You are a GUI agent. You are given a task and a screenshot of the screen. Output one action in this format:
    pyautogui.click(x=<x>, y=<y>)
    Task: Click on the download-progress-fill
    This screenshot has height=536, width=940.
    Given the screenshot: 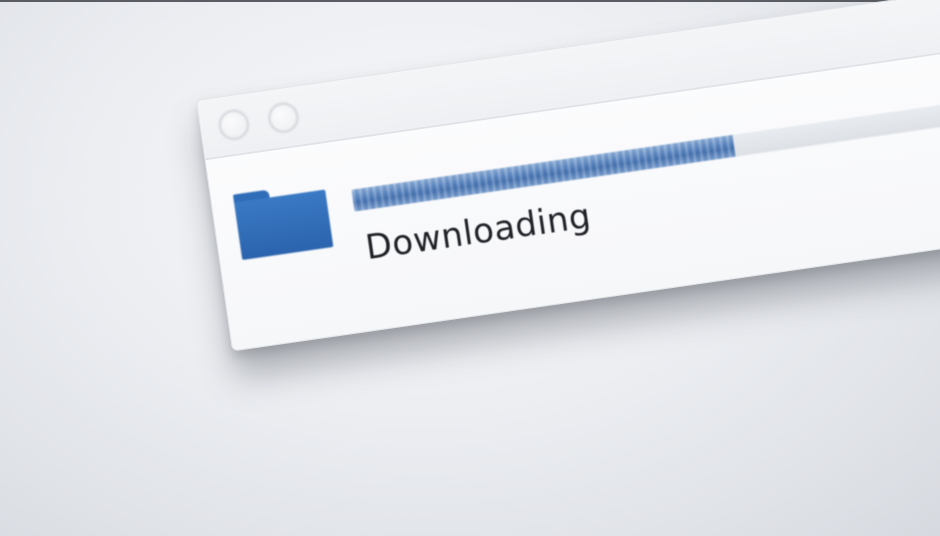 What is the action you would take?
    pyautogui.click(x=543, y=173)
    